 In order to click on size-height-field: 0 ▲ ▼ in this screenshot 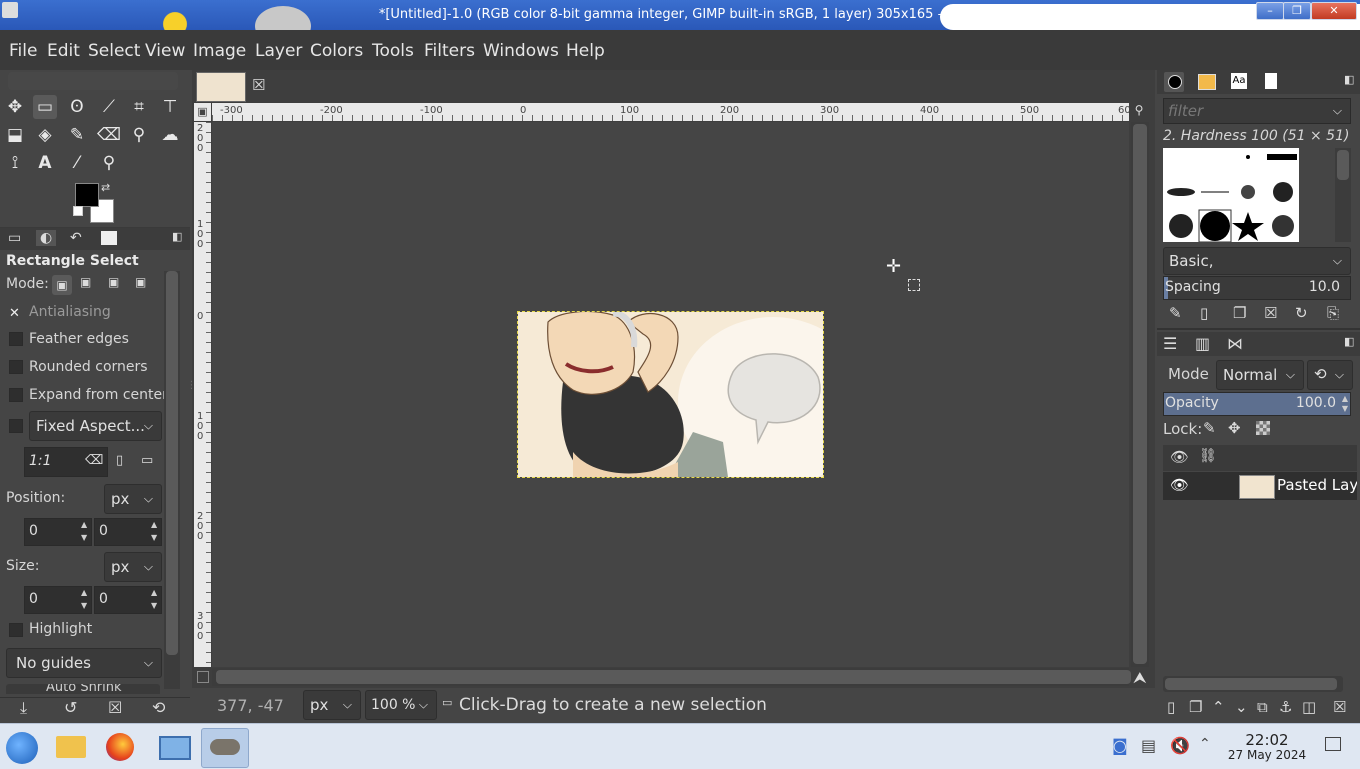, I will do `click(128, 600)`.